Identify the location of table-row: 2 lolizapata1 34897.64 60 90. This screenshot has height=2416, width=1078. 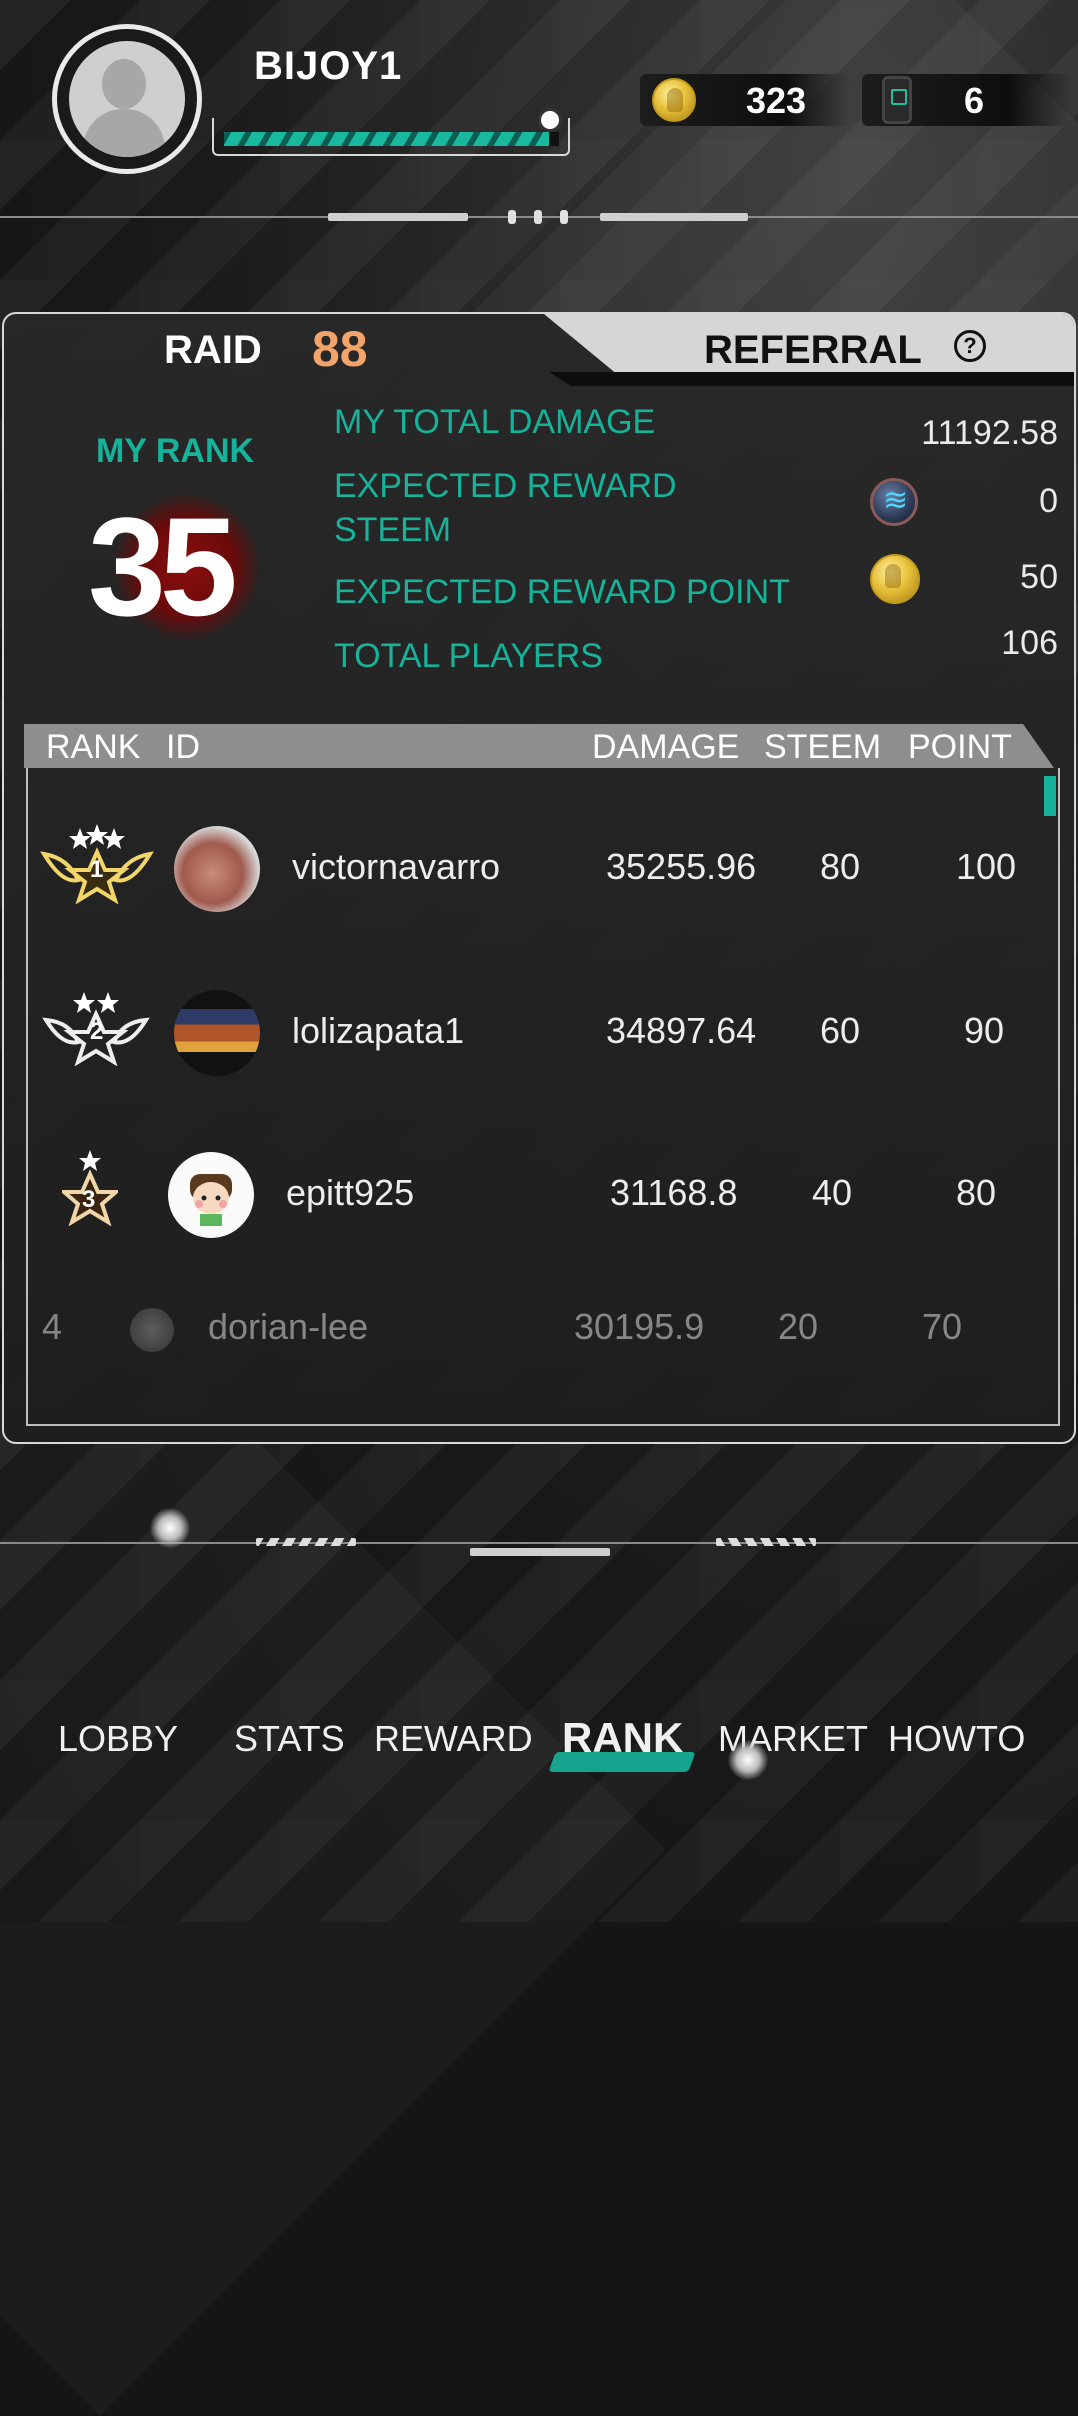
(543, 1034).